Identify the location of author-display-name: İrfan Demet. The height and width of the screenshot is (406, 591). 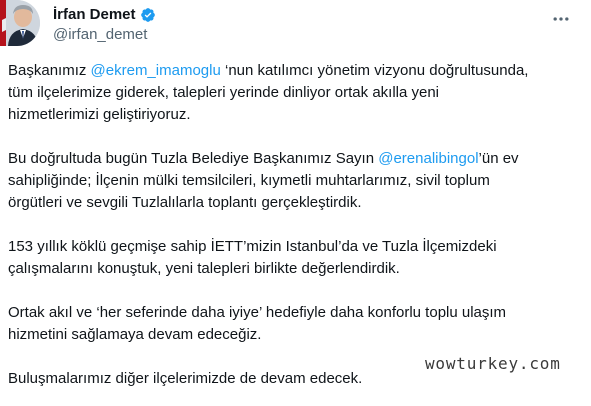
(94, 15).